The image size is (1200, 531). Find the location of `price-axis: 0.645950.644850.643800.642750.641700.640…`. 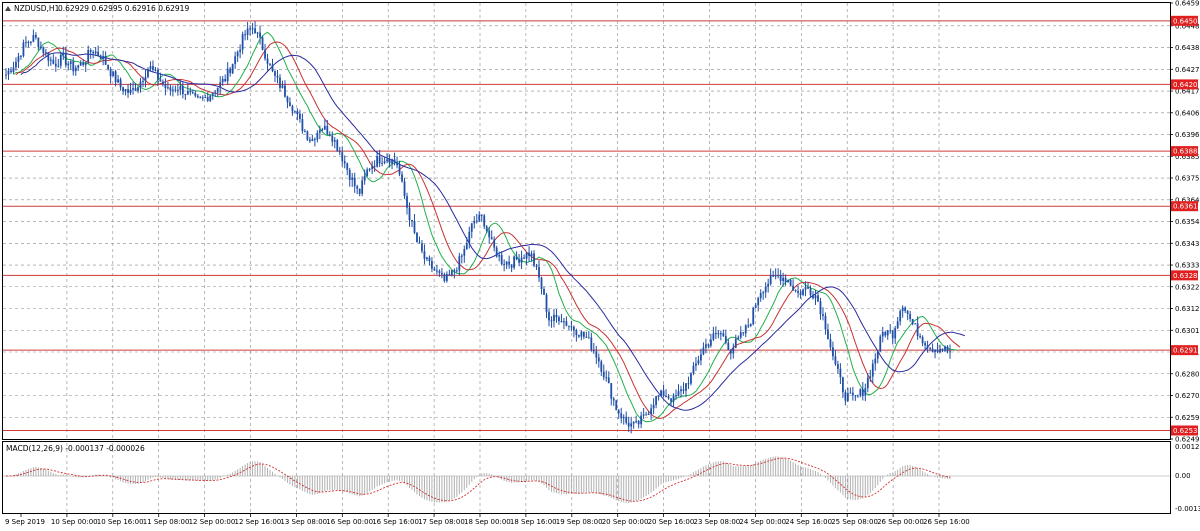

price-axis: 0.645950.644850.643800.642750.641700.640… is located at coordinates (1185, 222).